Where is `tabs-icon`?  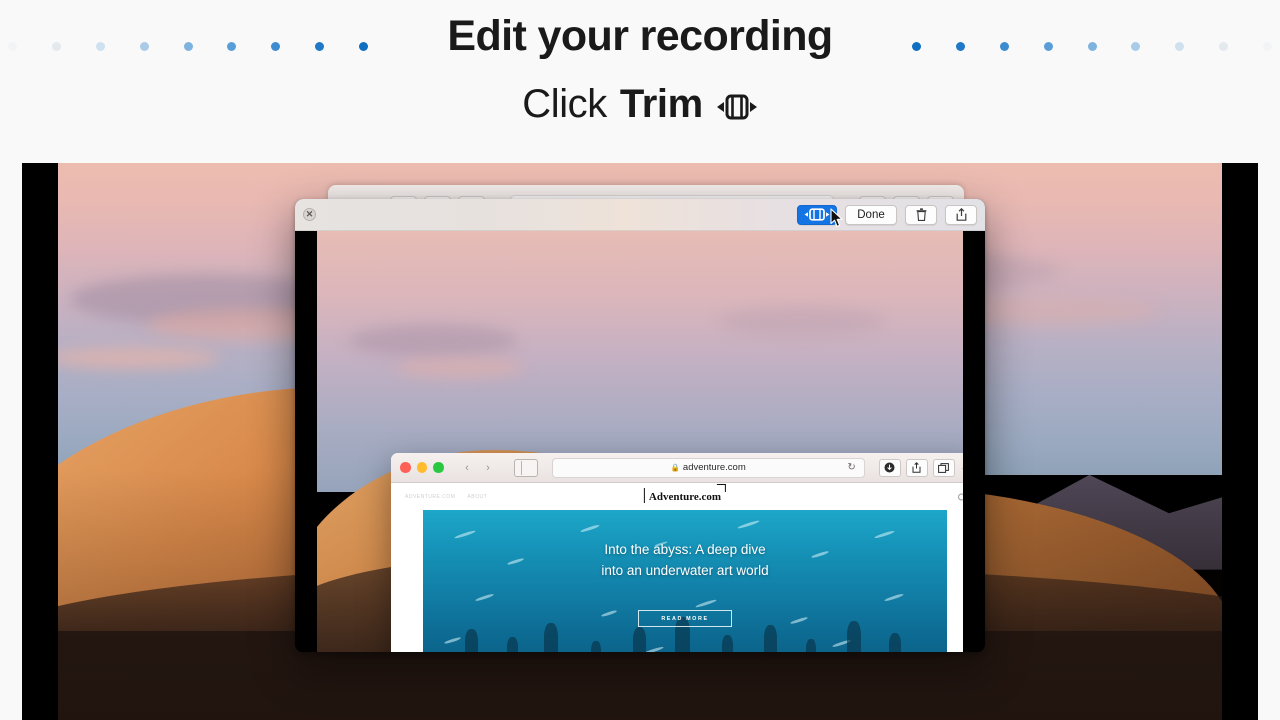 tabs-icon is located at coordinates (944, 467).